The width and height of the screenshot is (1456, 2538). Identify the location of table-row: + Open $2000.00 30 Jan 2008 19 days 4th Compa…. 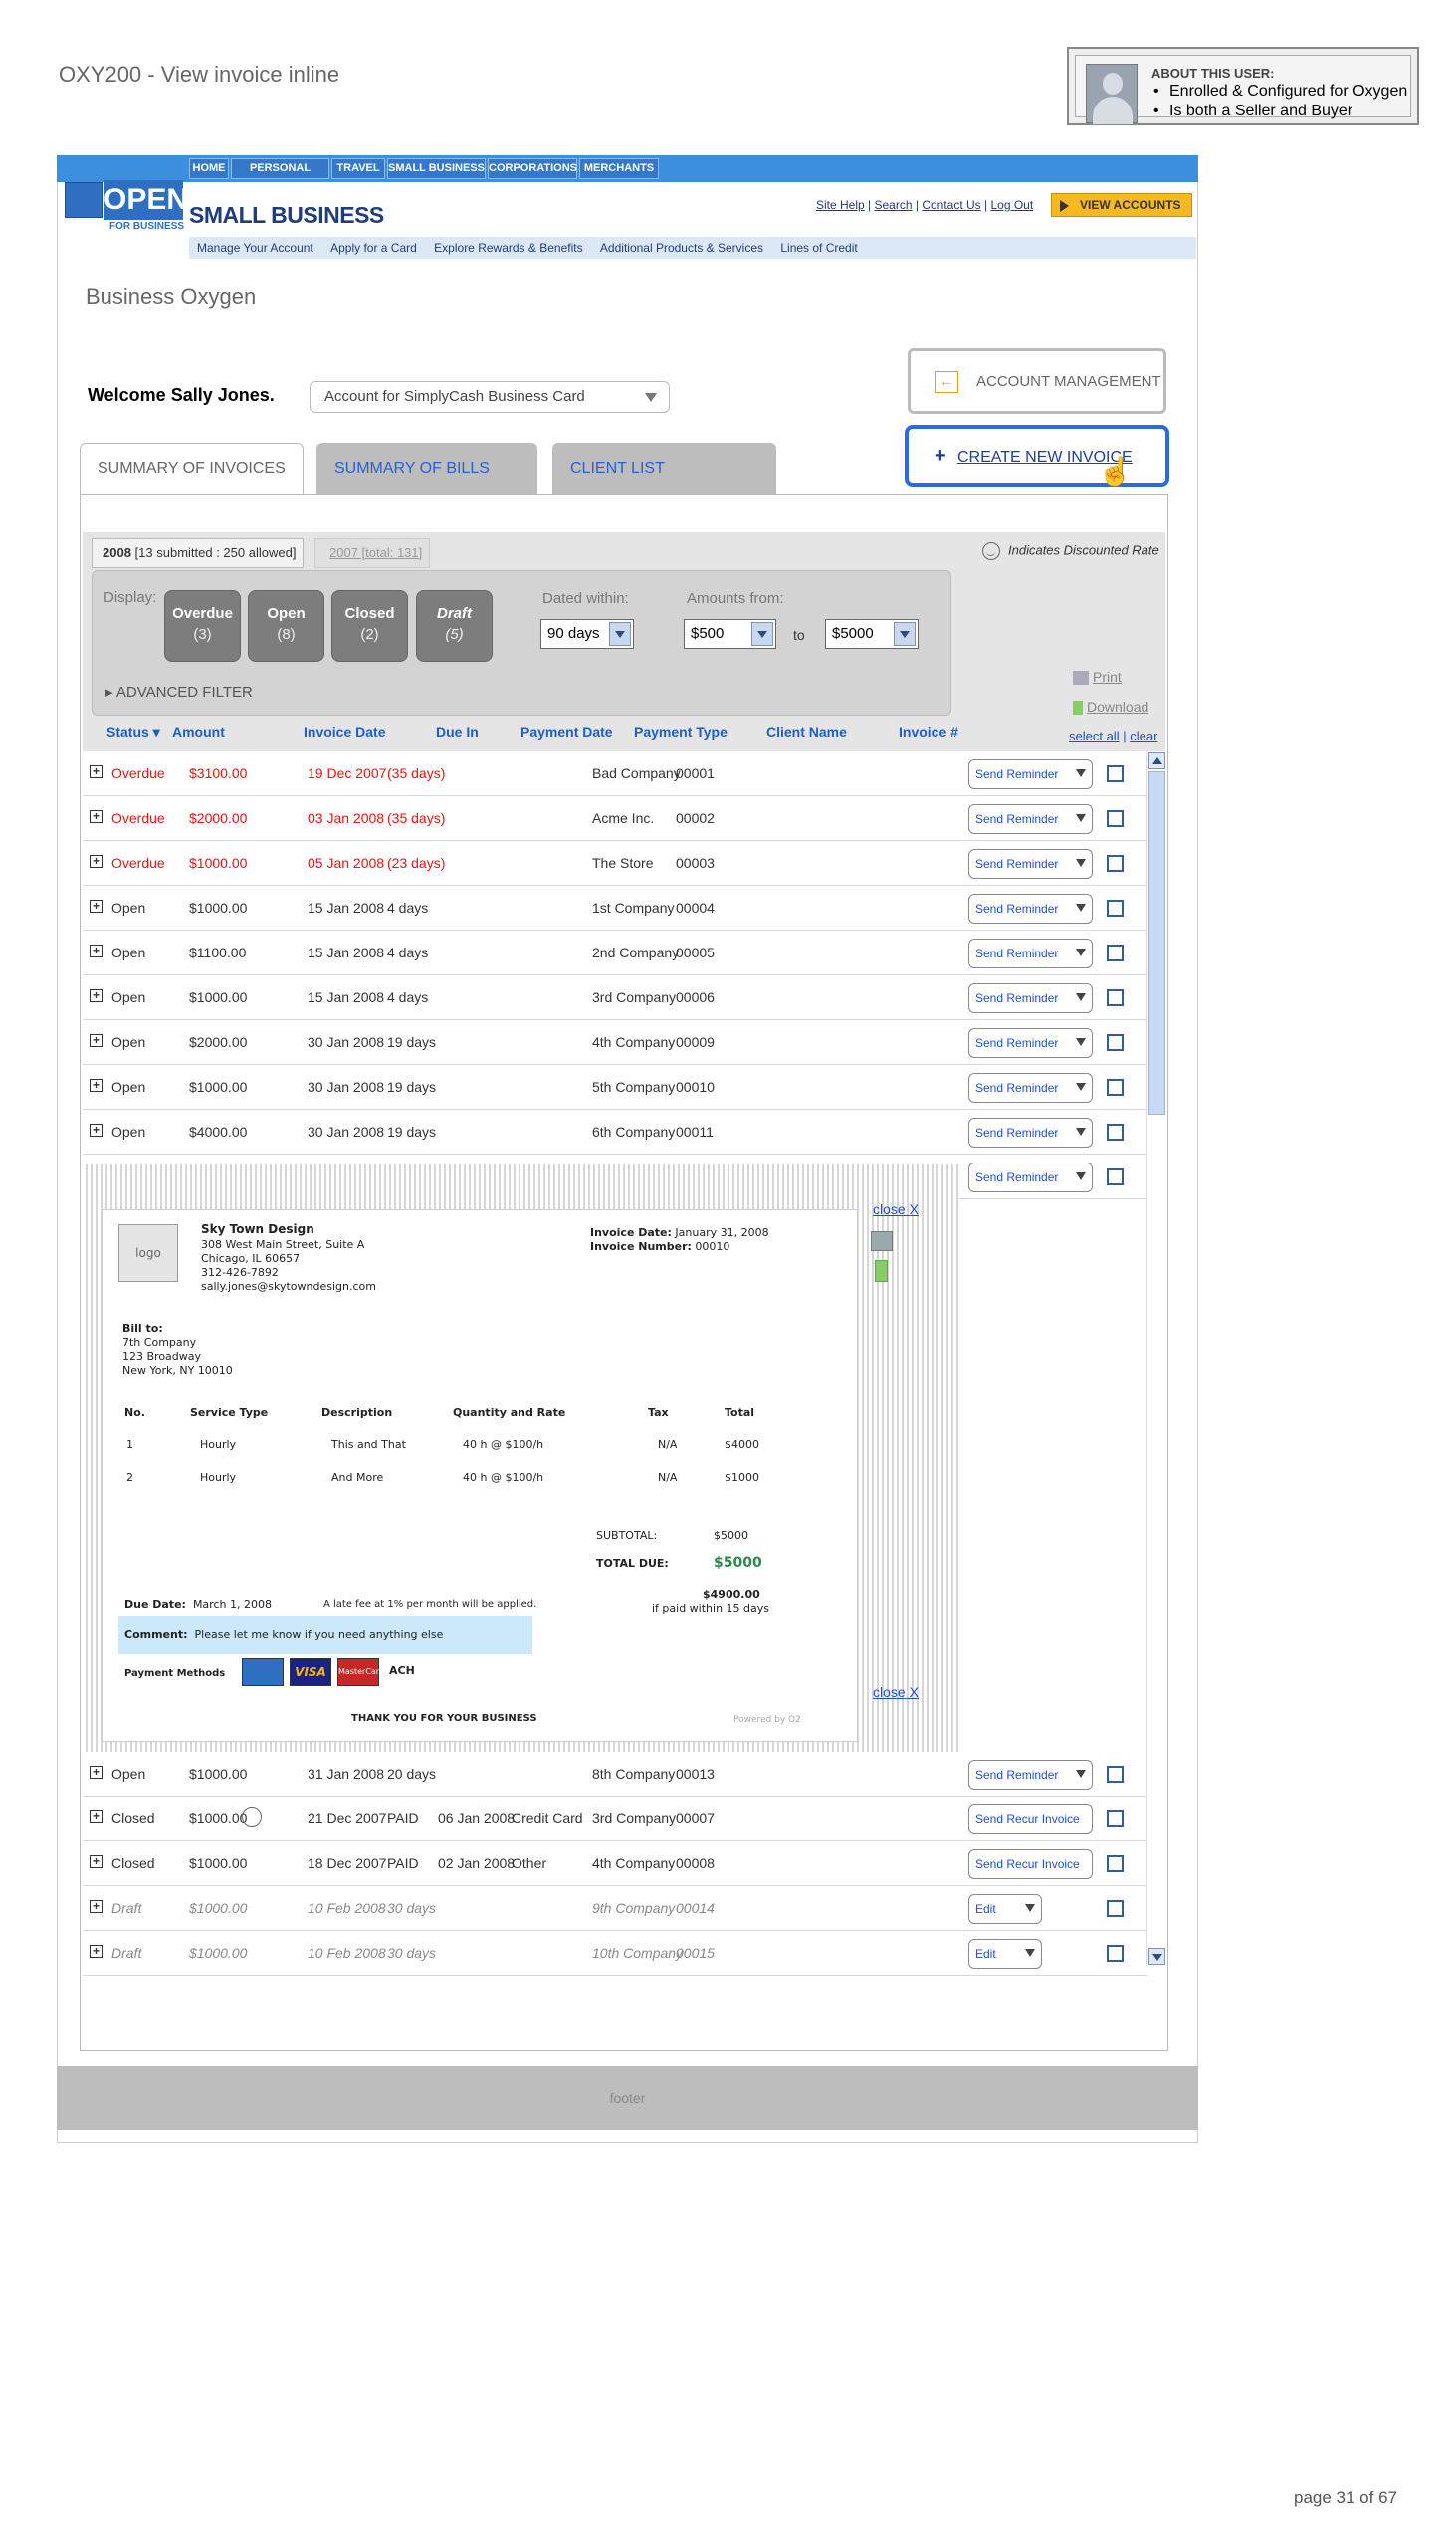
(615, 1042).